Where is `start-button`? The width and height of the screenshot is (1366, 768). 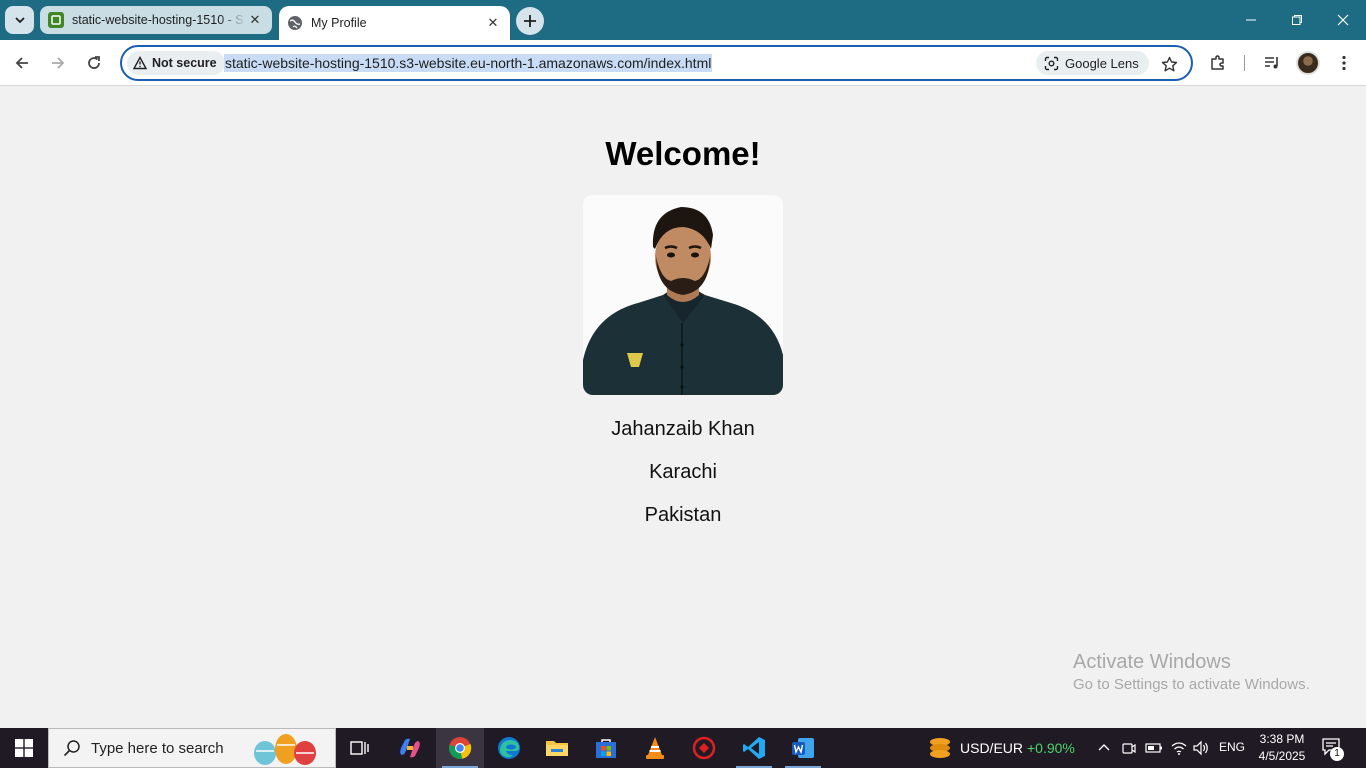 start-button is located at coordinates (24, 748).